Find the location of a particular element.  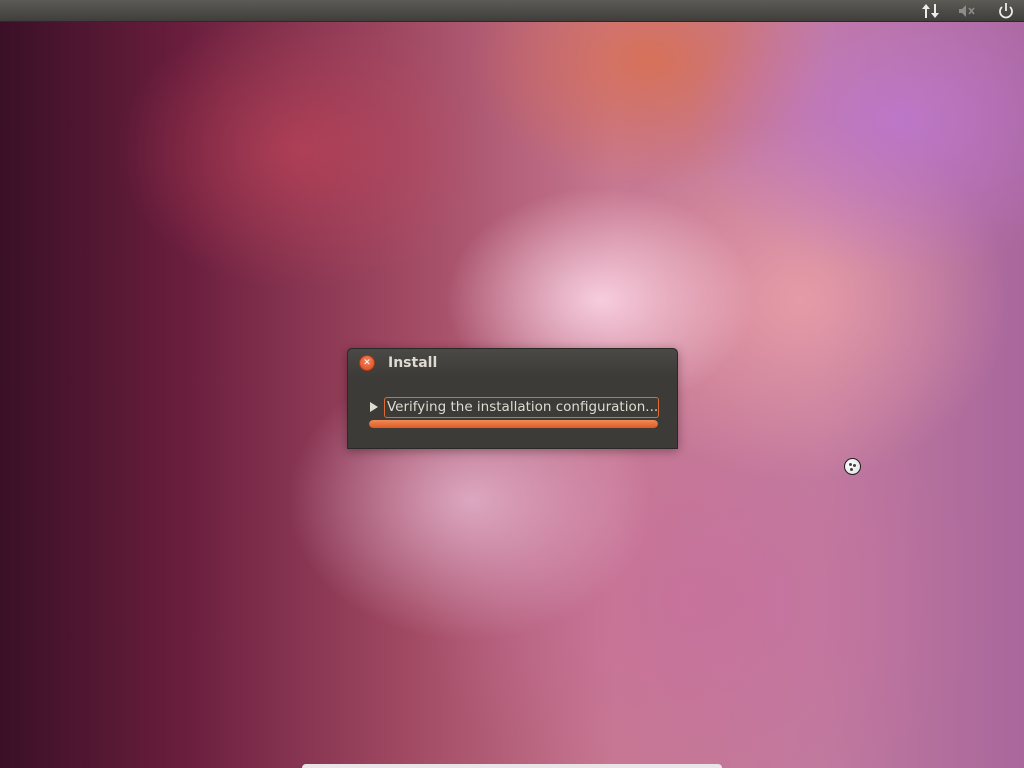

dialog-titlebar: ✕ Install is located at coordinates (512, 363).